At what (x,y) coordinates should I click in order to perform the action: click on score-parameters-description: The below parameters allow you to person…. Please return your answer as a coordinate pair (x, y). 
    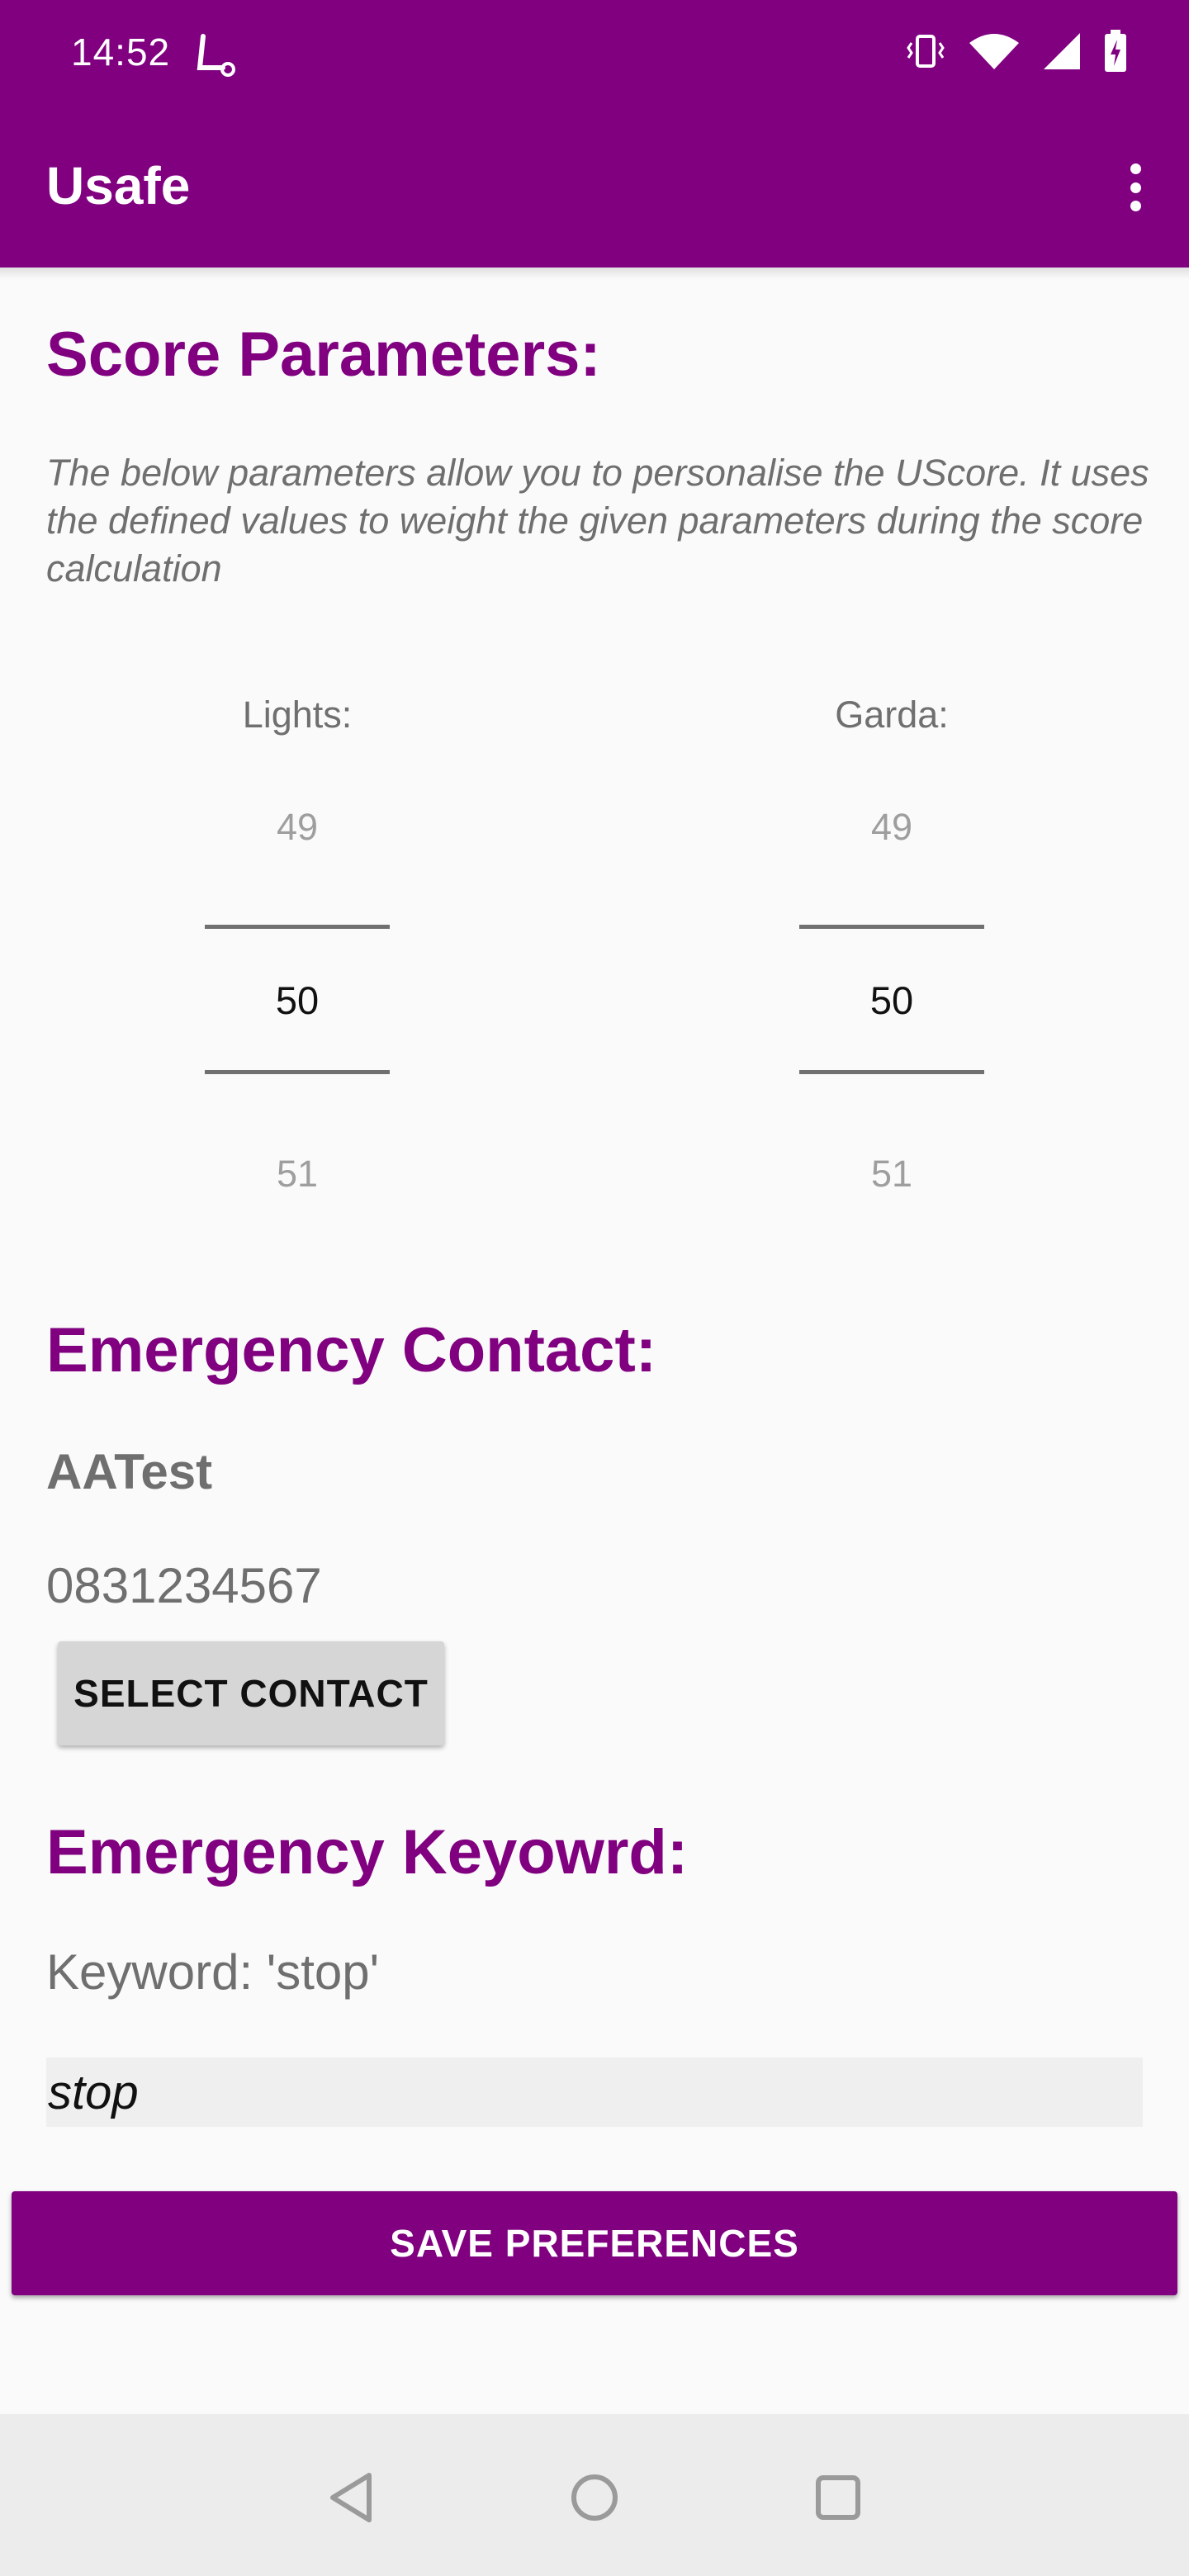
    Looking at the image, I should click on (597, 521).